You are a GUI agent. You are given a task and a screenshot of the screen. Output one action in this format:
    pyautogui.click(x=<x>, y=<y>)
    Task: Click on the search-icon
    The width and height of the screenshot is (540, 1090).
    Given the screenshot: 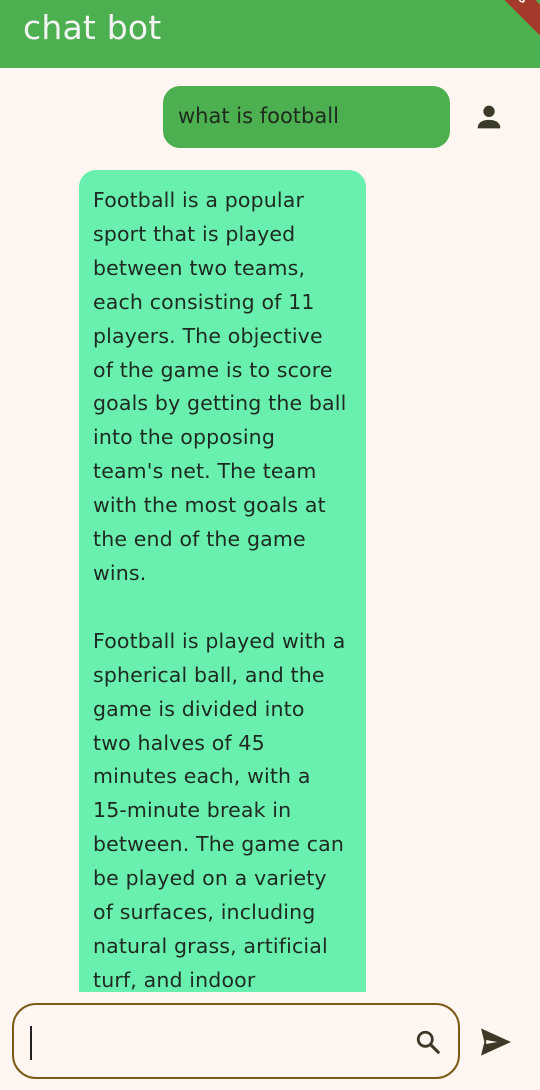 What is the action you would take?
    pyautogui.click(x=428, y=1042)
    